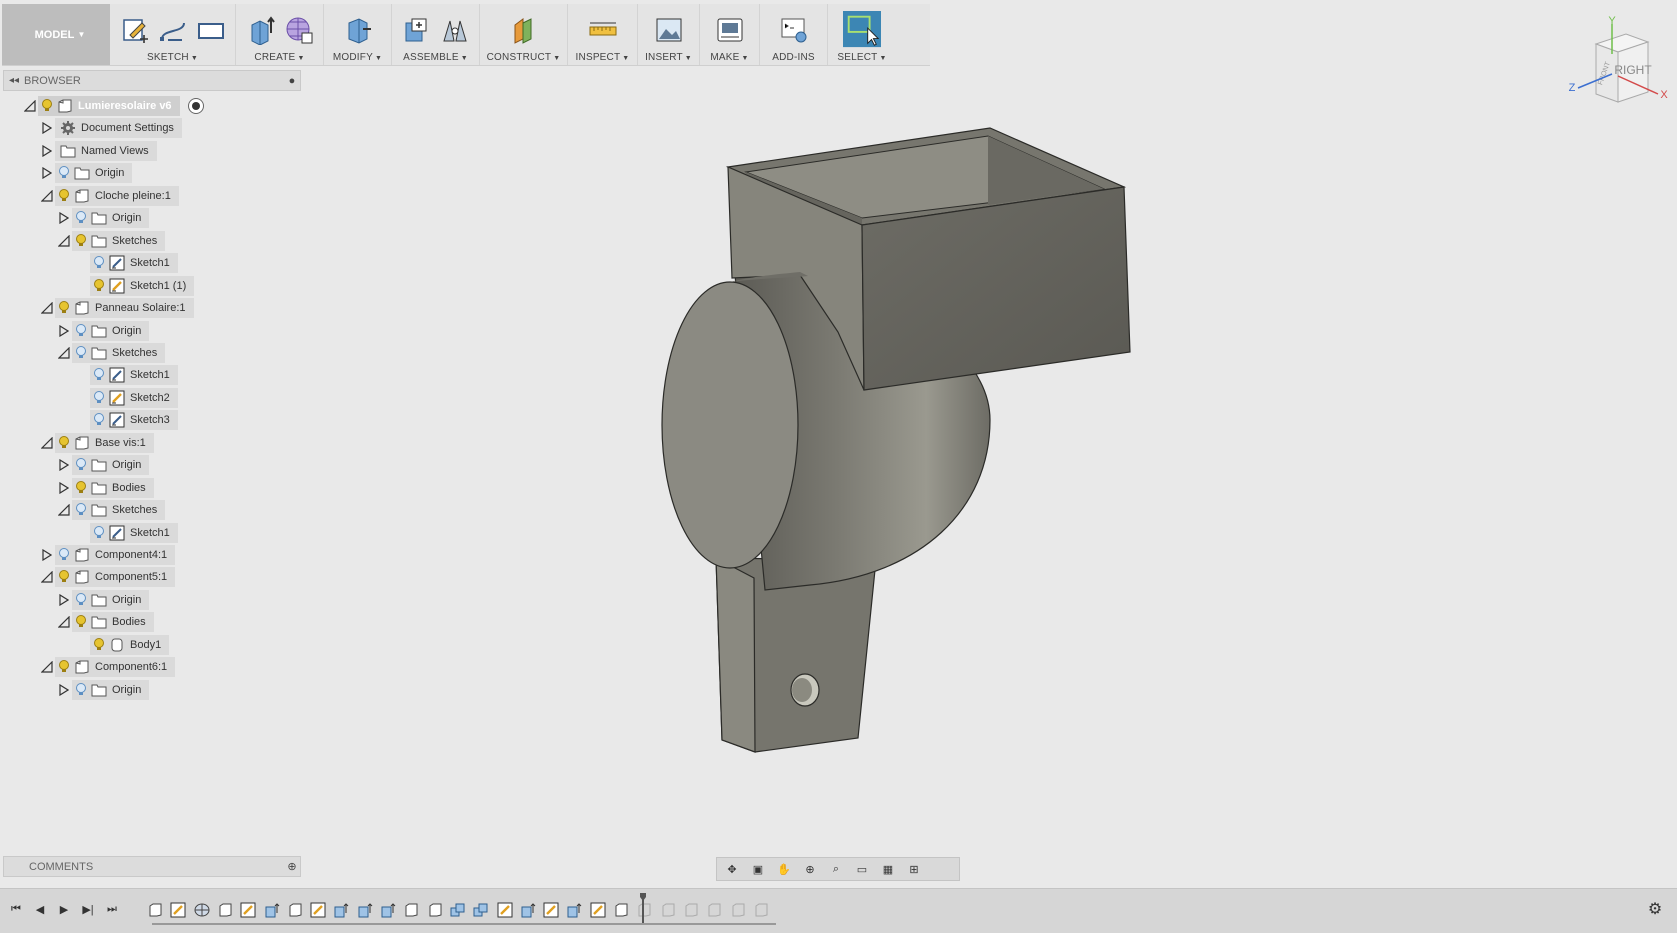 The image size is (1677, 933). Describe the element at coordinates (603, 30) in the screenshot. I see `measure-icon` at that location.